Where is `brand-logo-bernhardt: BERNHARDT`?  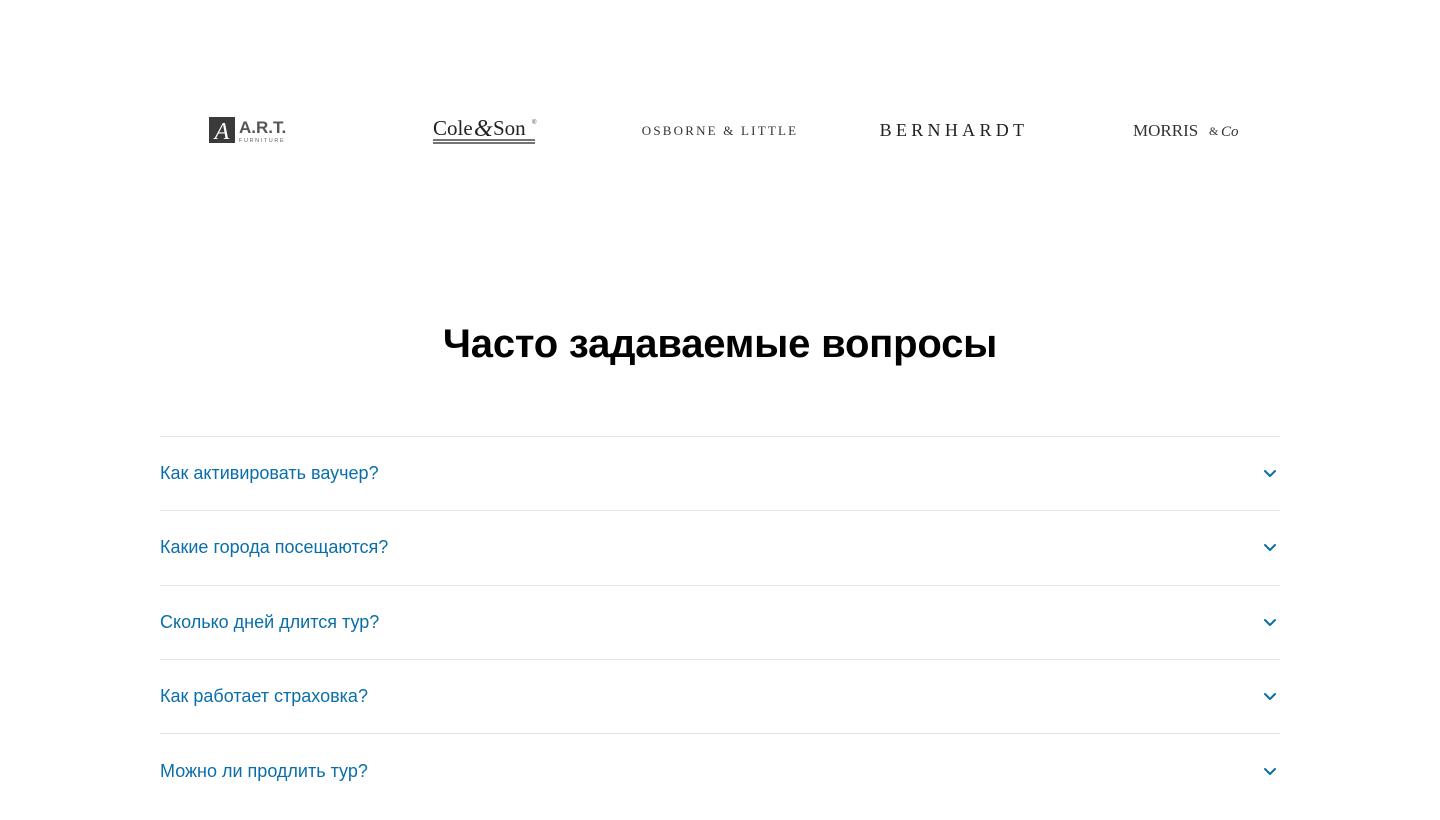
brand-logo-bernhardt: BERNHARDT is located at coordinates (954, 130).